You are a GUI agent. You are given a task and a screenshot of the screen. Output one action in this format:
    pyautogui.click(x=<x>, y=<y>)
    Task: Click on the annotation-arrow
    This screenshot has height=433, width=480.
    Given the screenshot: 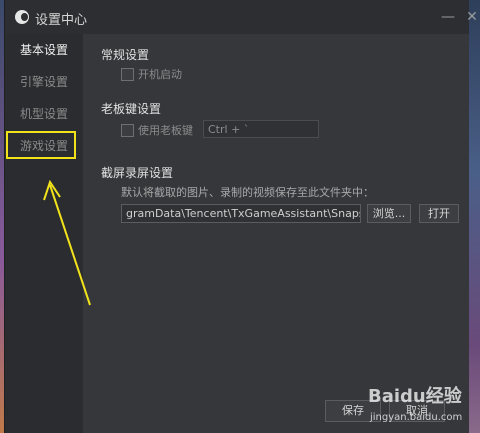 What is the action you would take?
    pyautogui.click(x=67, y=242)
    